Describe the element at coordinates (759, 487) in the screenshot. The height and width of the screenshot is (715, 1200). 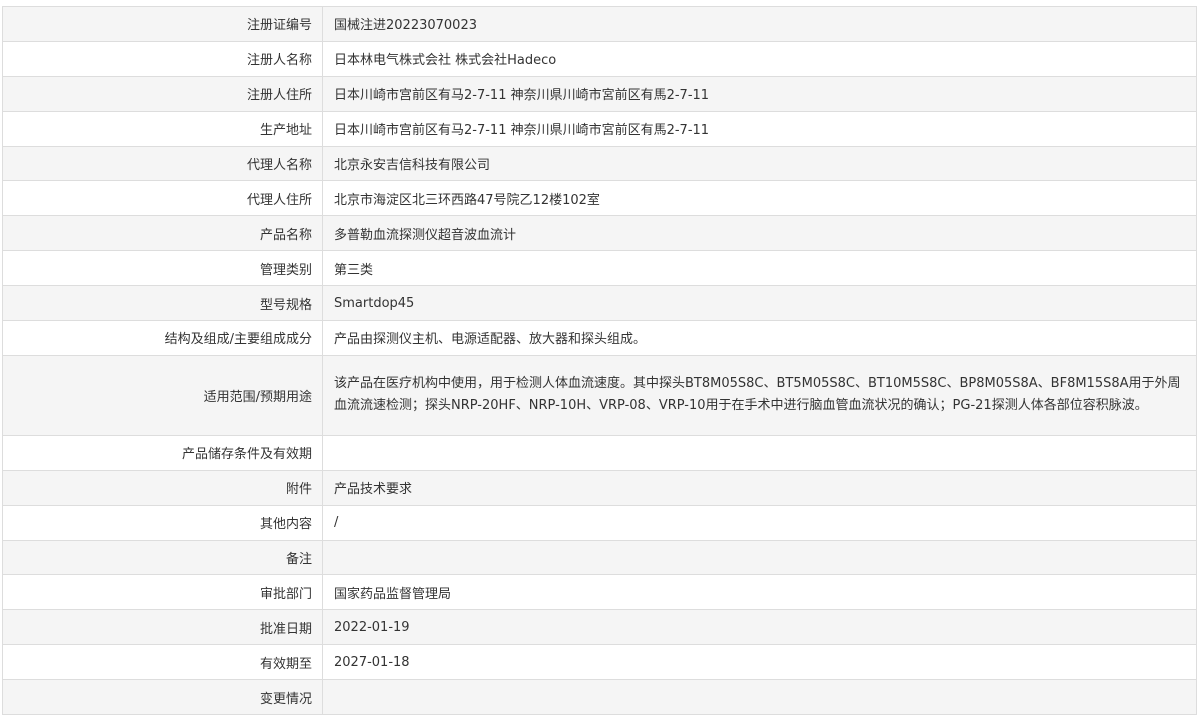
I see `field-value: 产品技术要求` at that location.